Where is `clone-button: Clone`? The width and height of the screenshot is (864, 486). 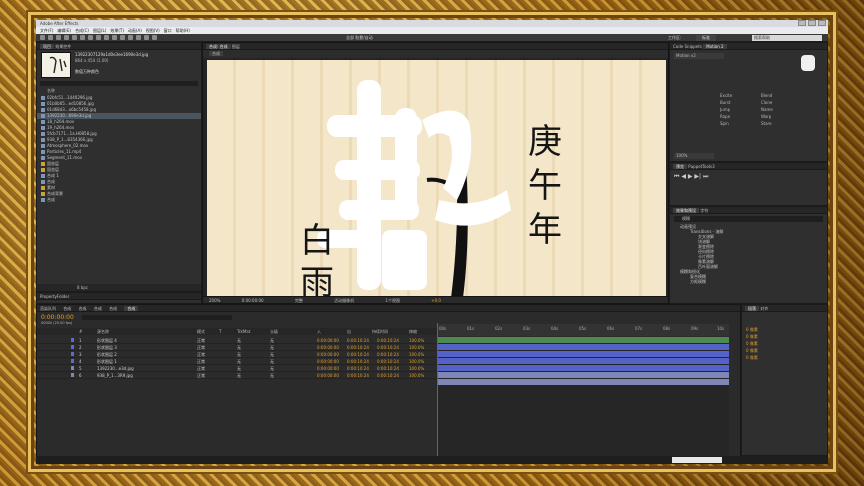
clone-button: Clone is located at coordinates (780, 102).